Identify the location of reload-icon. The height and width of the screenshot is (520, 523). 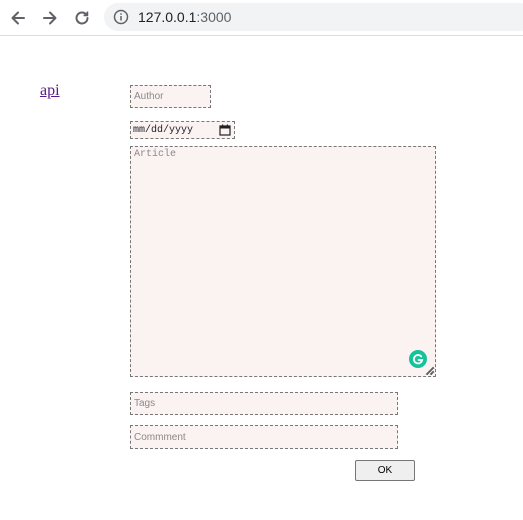
(82, 18).